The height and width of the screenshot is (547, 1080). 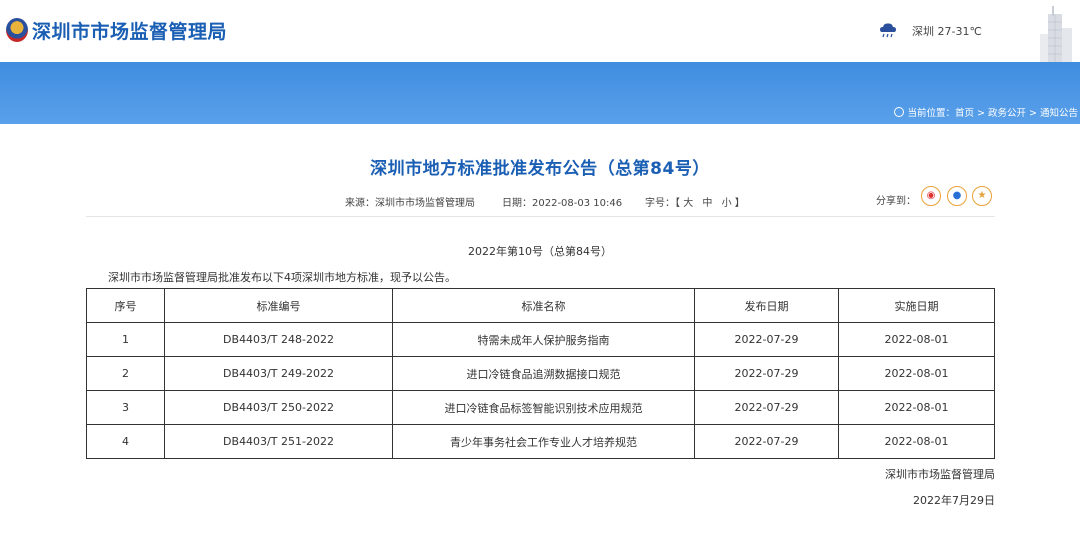 I want to click on intro-text: 深圳市市场监督管理局批准发布以下4项深圳市地方标准，现予以公告。, so click(x=282, y=277).